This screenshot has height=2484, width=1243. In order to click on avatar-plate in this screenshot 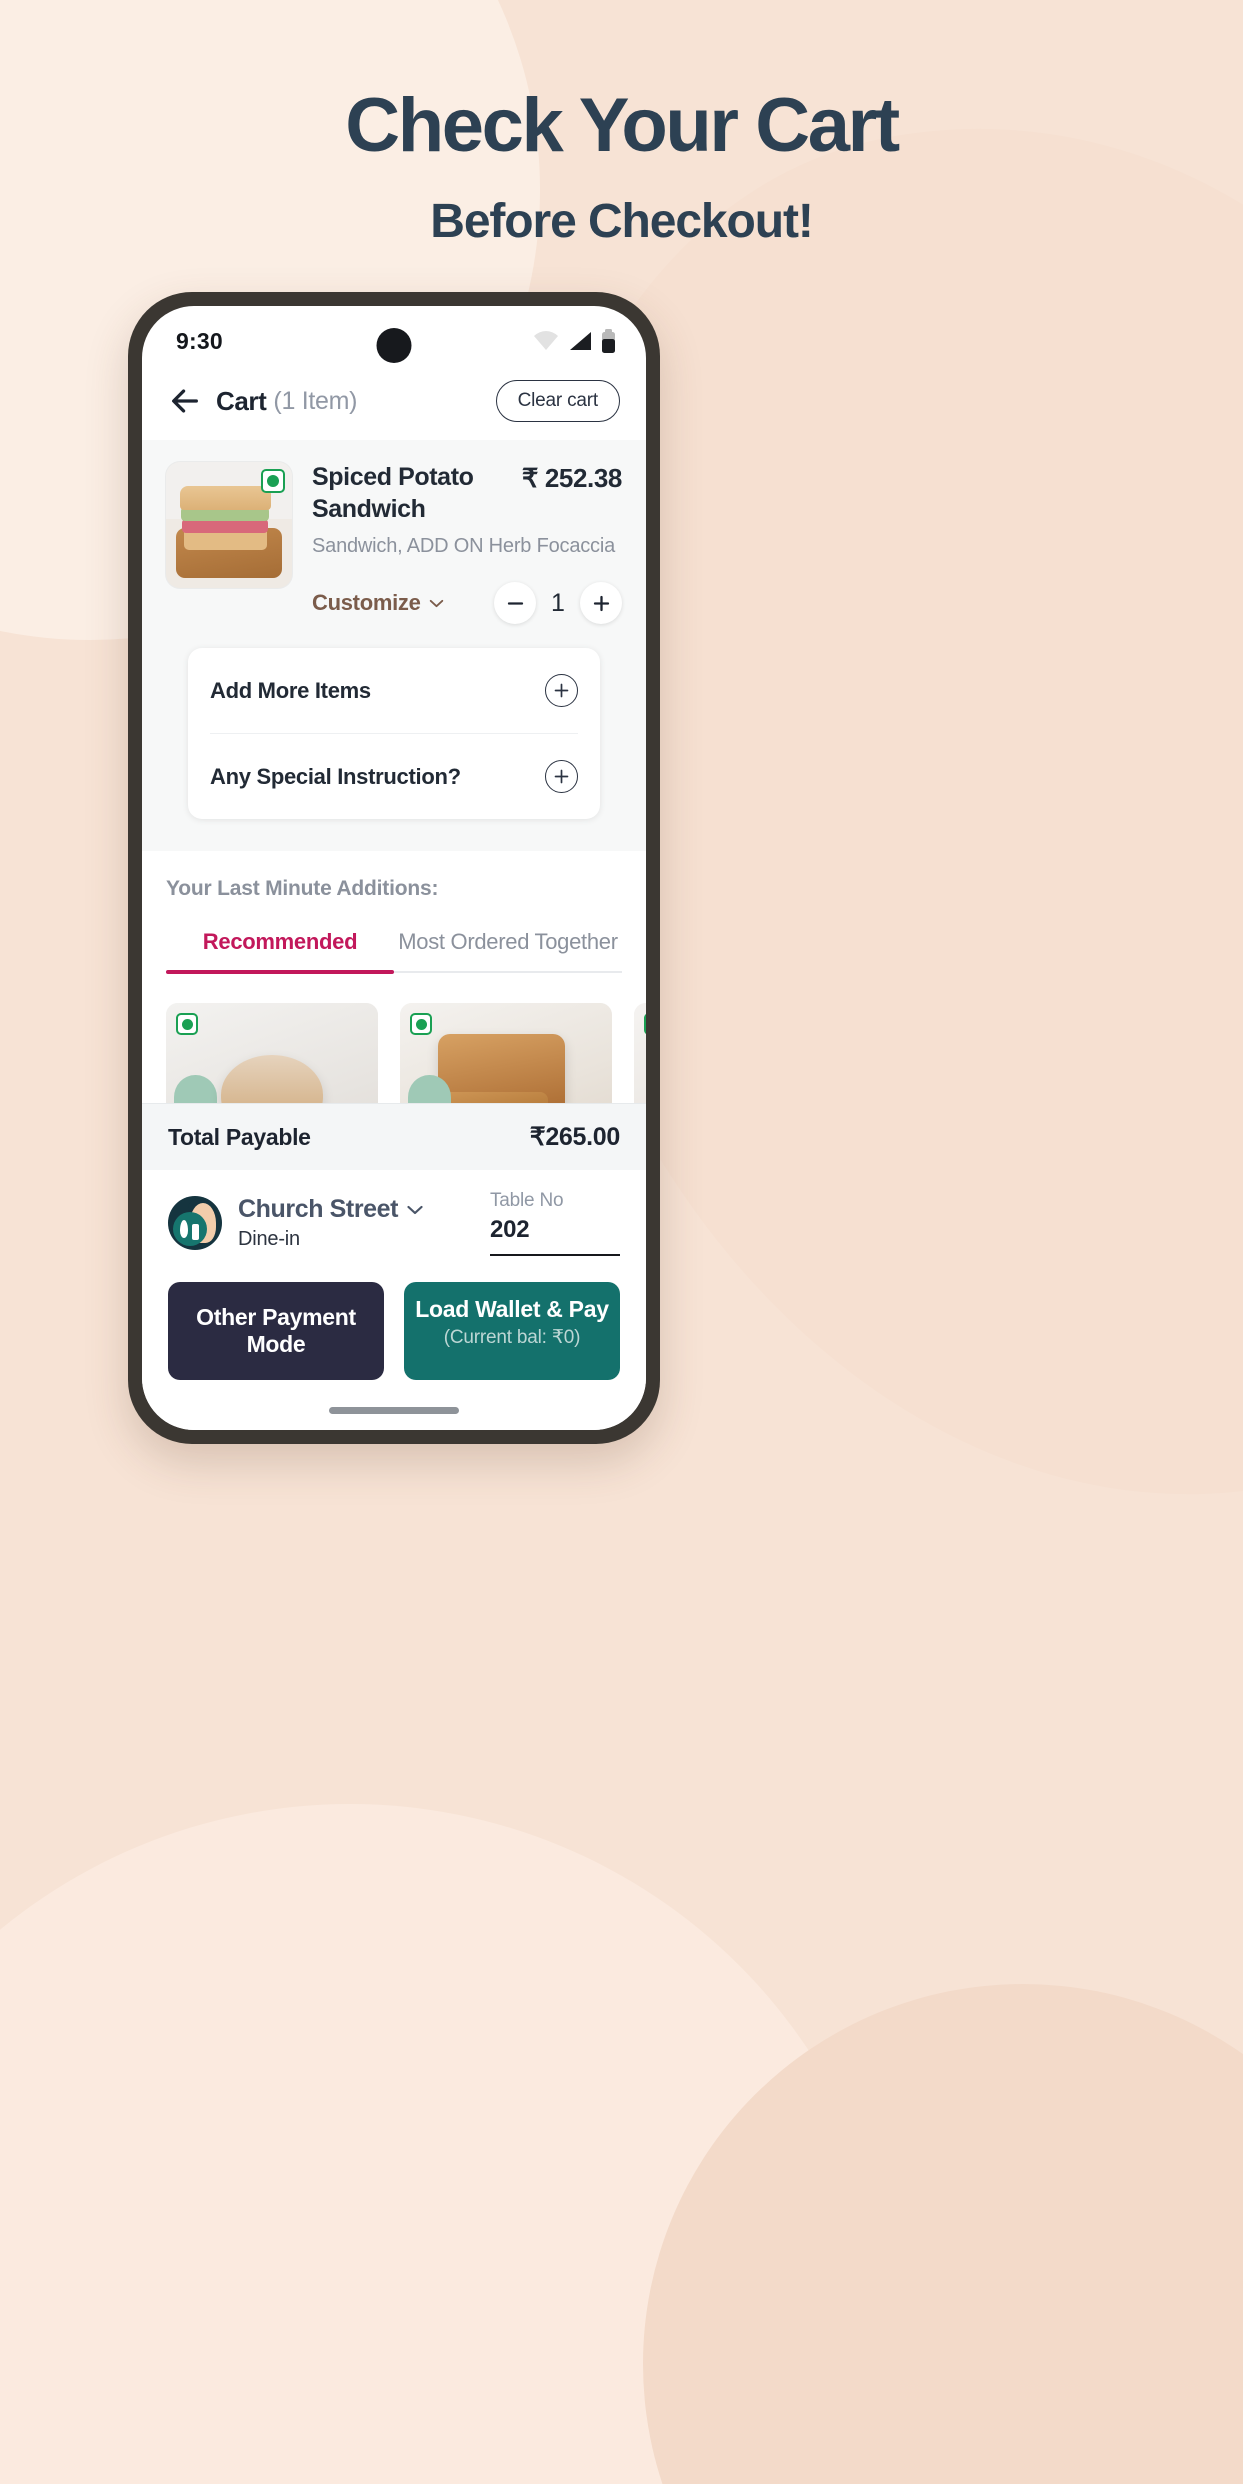, I will do `click(190, 1229)`.